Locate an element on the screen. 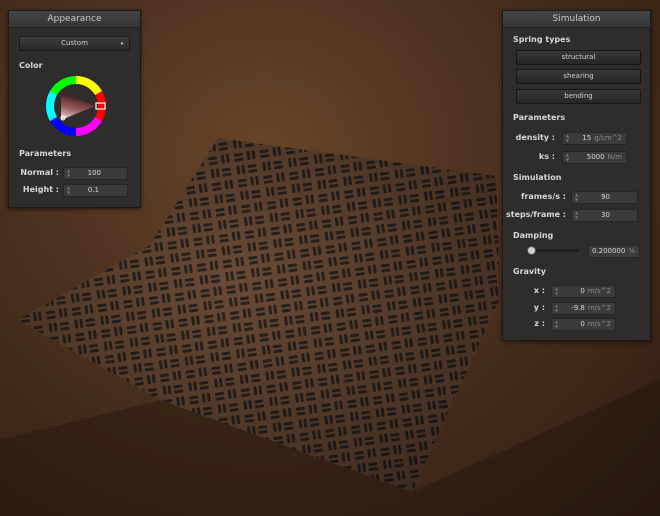  appearance-parameters-label: Parameters is located at coordinates (45, 153).